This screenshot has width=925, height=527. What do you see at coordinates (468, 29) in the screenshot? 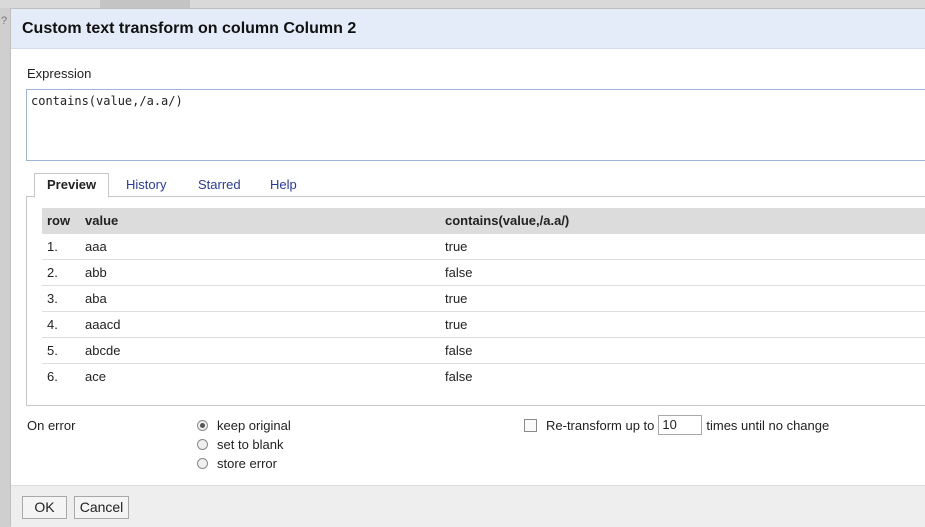
I see `dialog-header: Custom text transform on column Column 2` at bounding box center [468, 29].